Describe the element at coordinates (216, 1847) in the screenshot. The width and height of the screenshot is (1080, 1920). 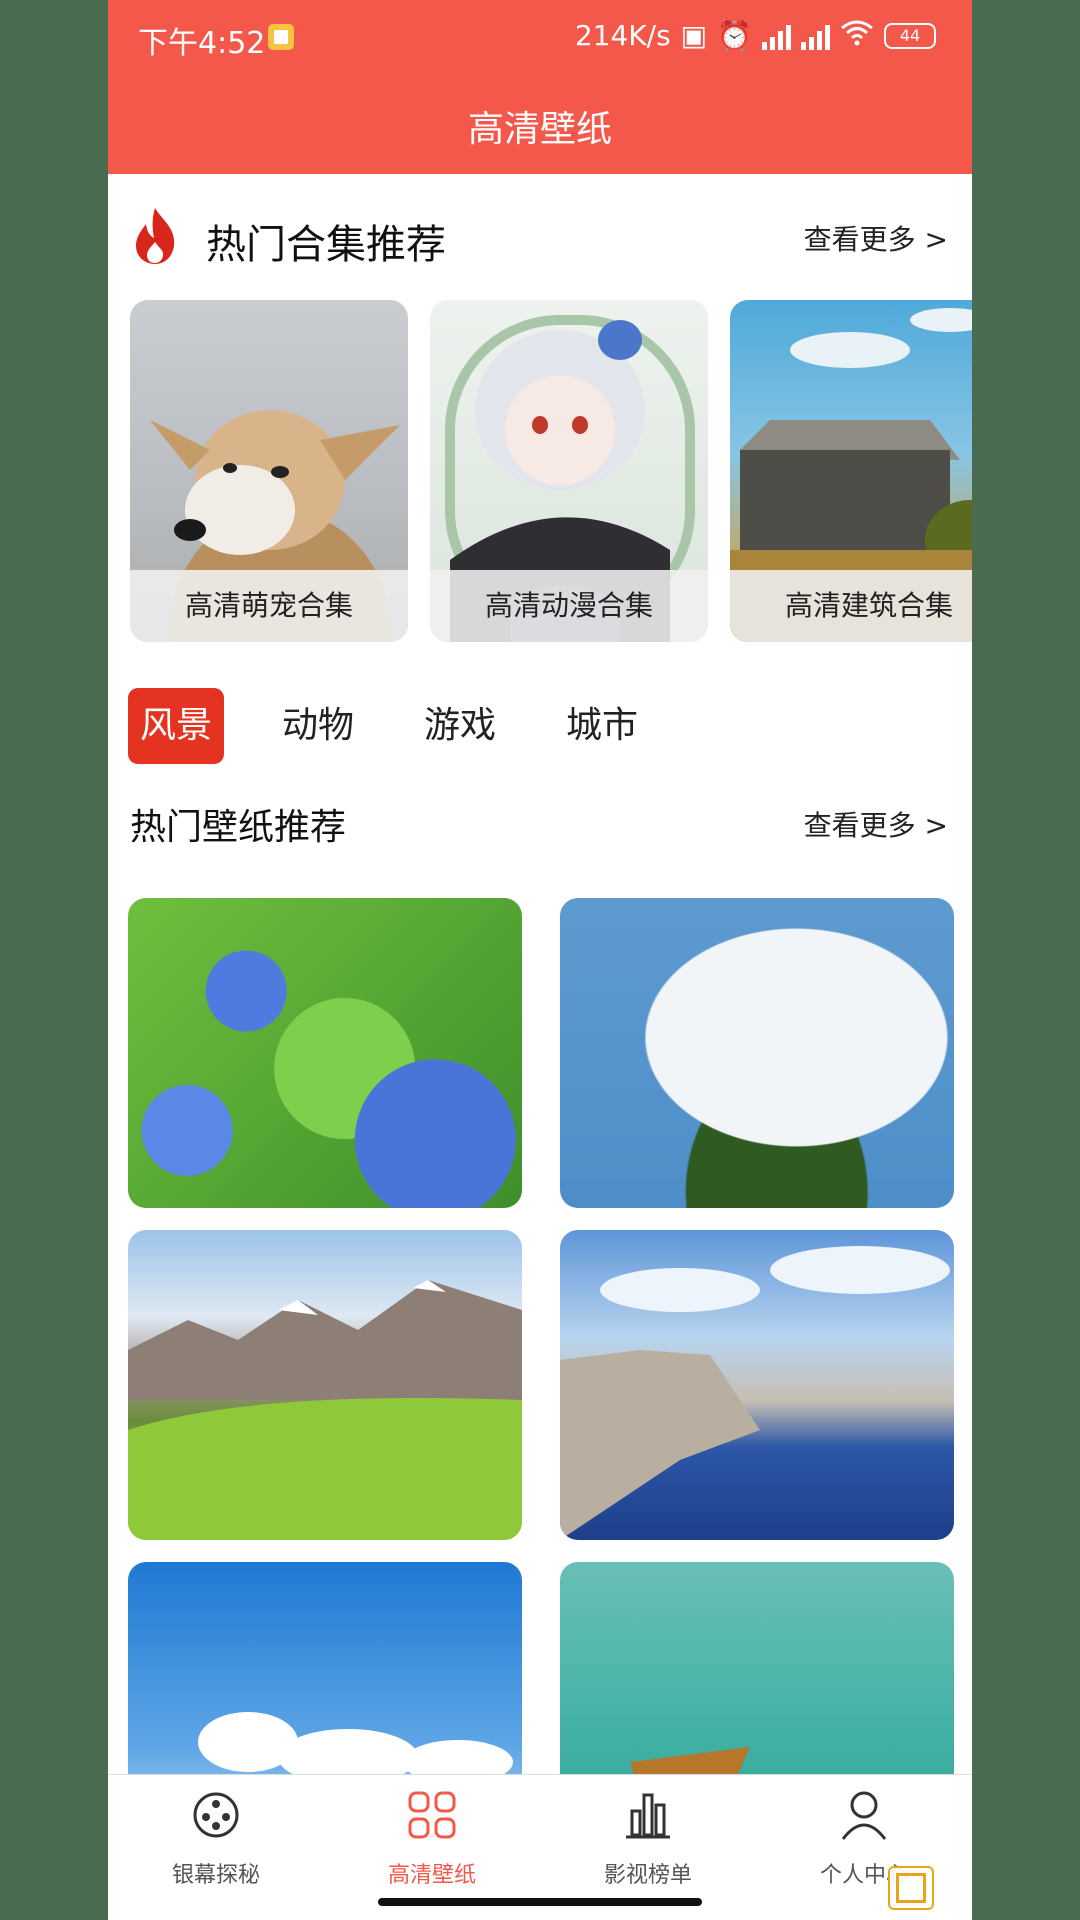
I see `nav-item-cinema: 银幕探秘` at that location.